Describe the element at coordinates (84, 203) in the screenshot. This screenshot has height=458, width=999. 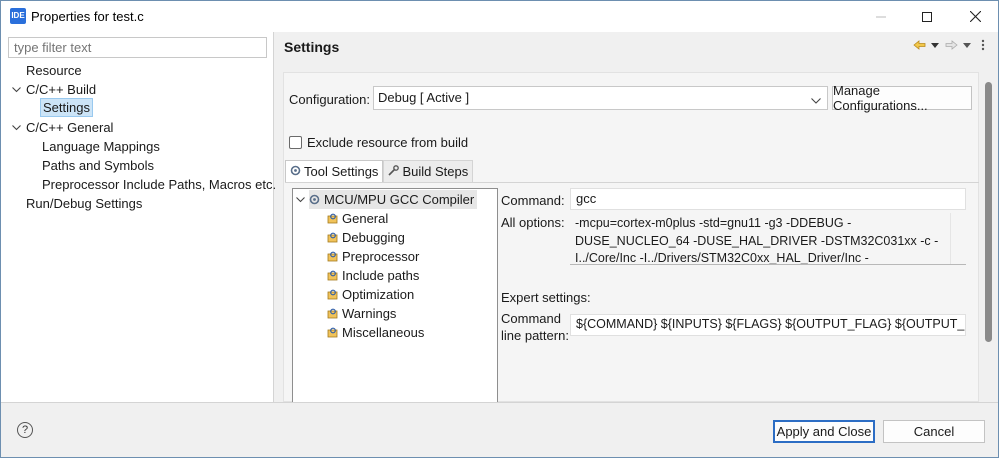
I see `tree-item-run-debug-settings: Run/Debug Settings` at that location.